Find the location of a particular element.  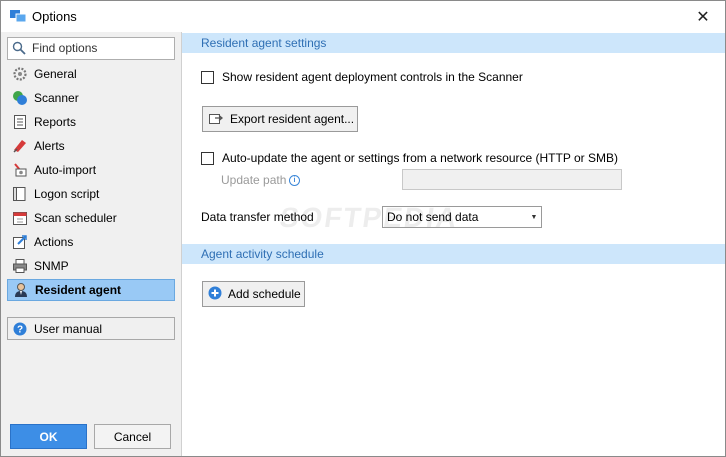

sidebar-item-auto-import: Auto-import is located at coordinates (91, 170).